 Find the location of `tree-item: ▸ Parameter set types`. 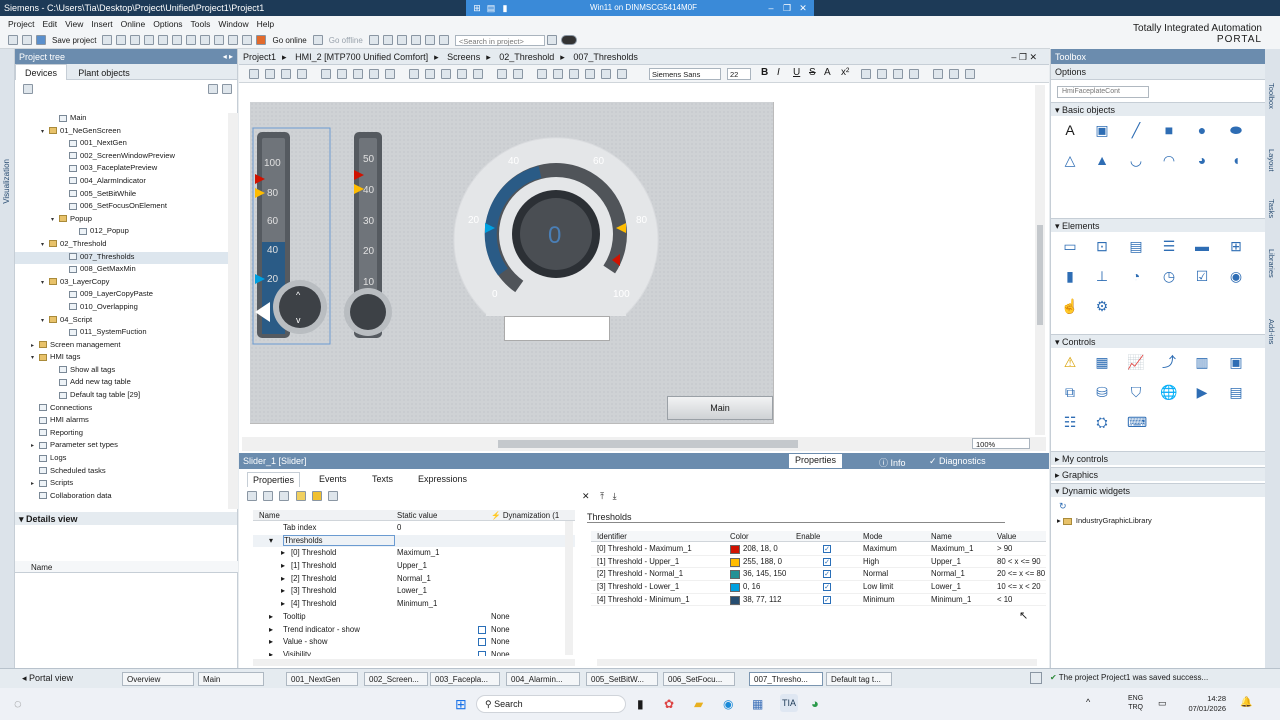

tree-item: ▸ Parameter set types is located at coordinates (121, 446).